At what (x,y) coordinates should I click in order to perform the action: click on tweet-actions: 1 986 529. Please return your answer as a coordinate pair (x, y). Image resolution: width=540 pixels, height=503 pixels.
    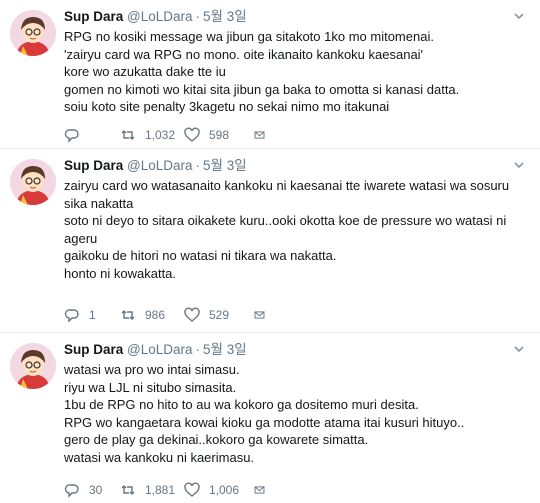
    Looking at the image, I should click on (169, 315).